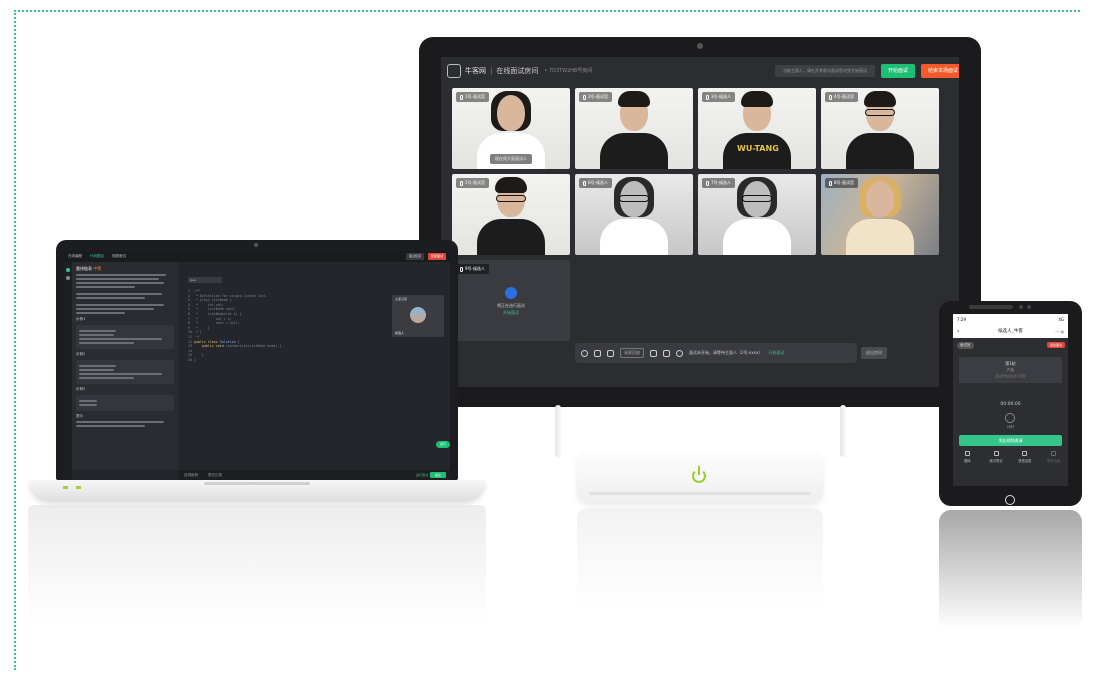 This screenshot has height=674, width=1094. What do you see at coordinates (595, 97) in the screenshot?
I see `tile-label: 2号-面试官` at bounding box center [595, 97].